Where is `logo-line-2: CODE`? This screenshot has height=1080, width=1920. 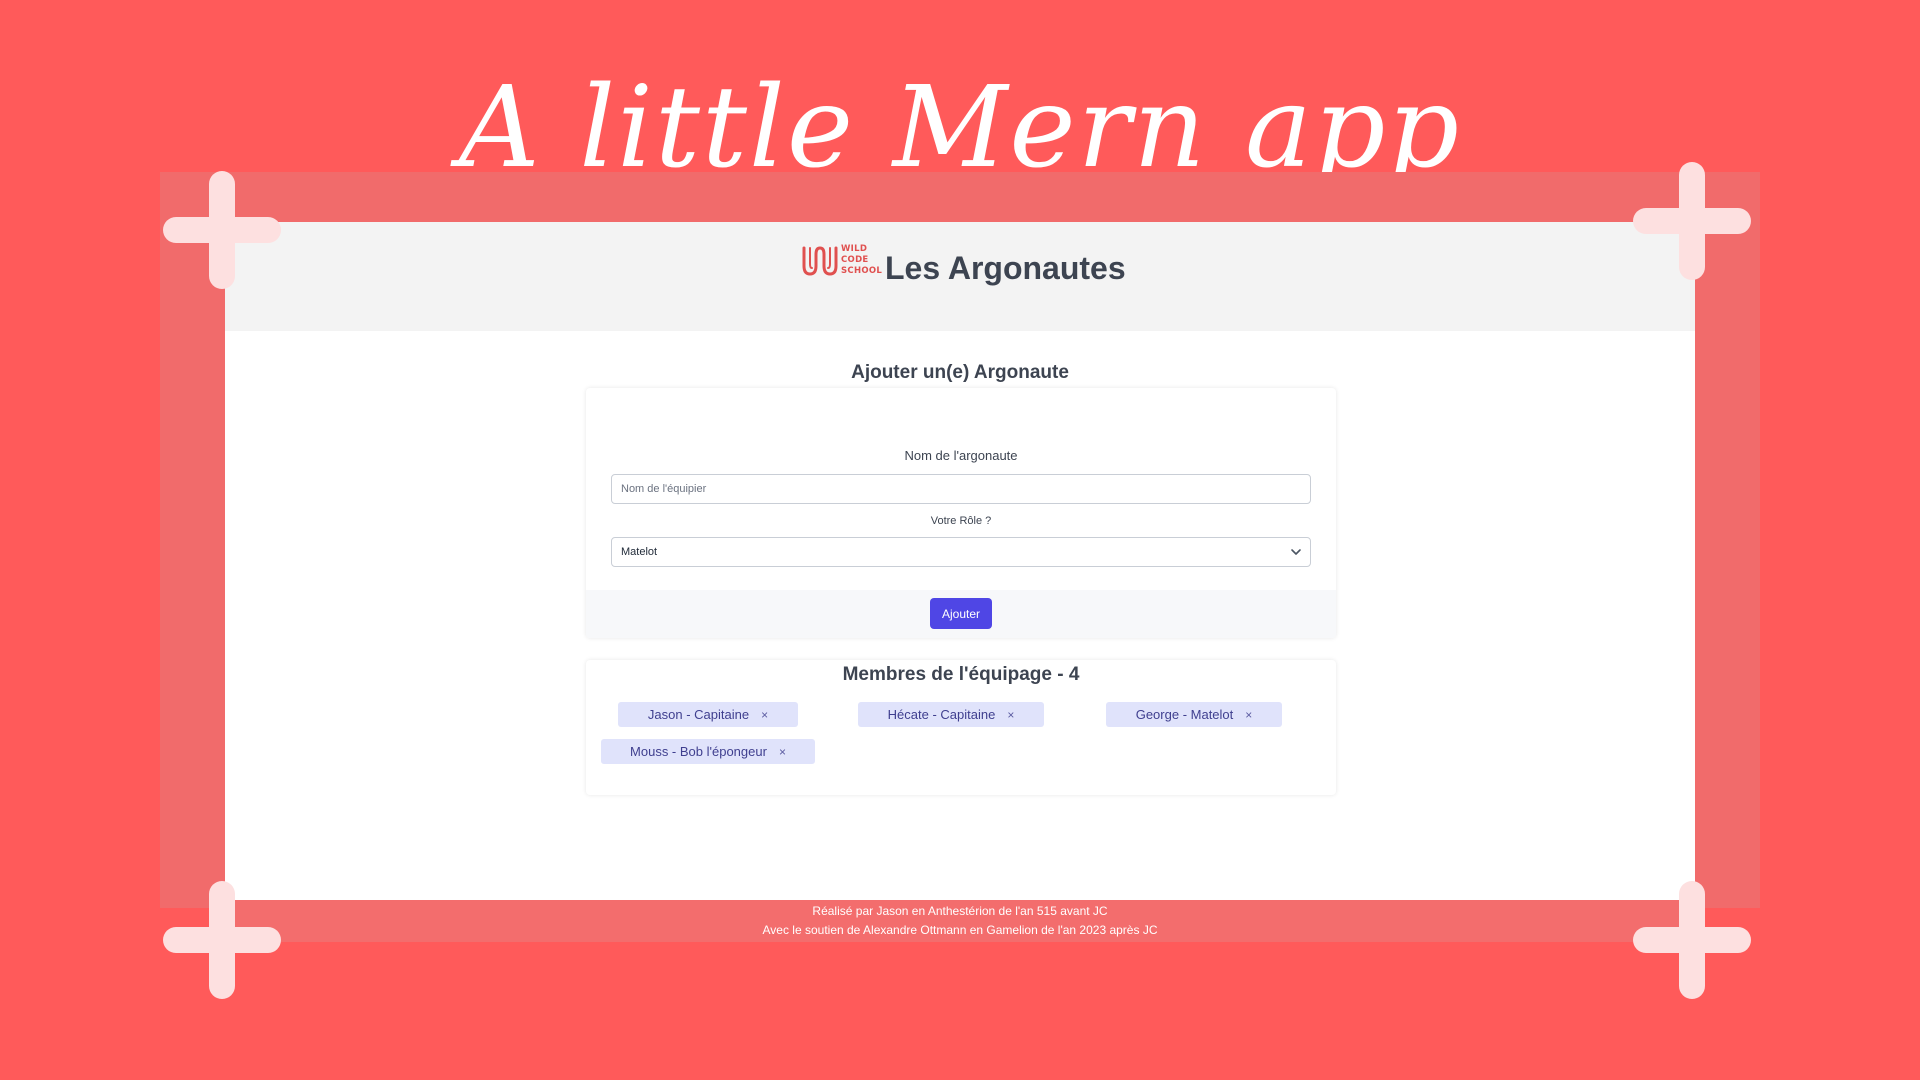 logo-line-2: CODE is located at coordinates (855, 260).